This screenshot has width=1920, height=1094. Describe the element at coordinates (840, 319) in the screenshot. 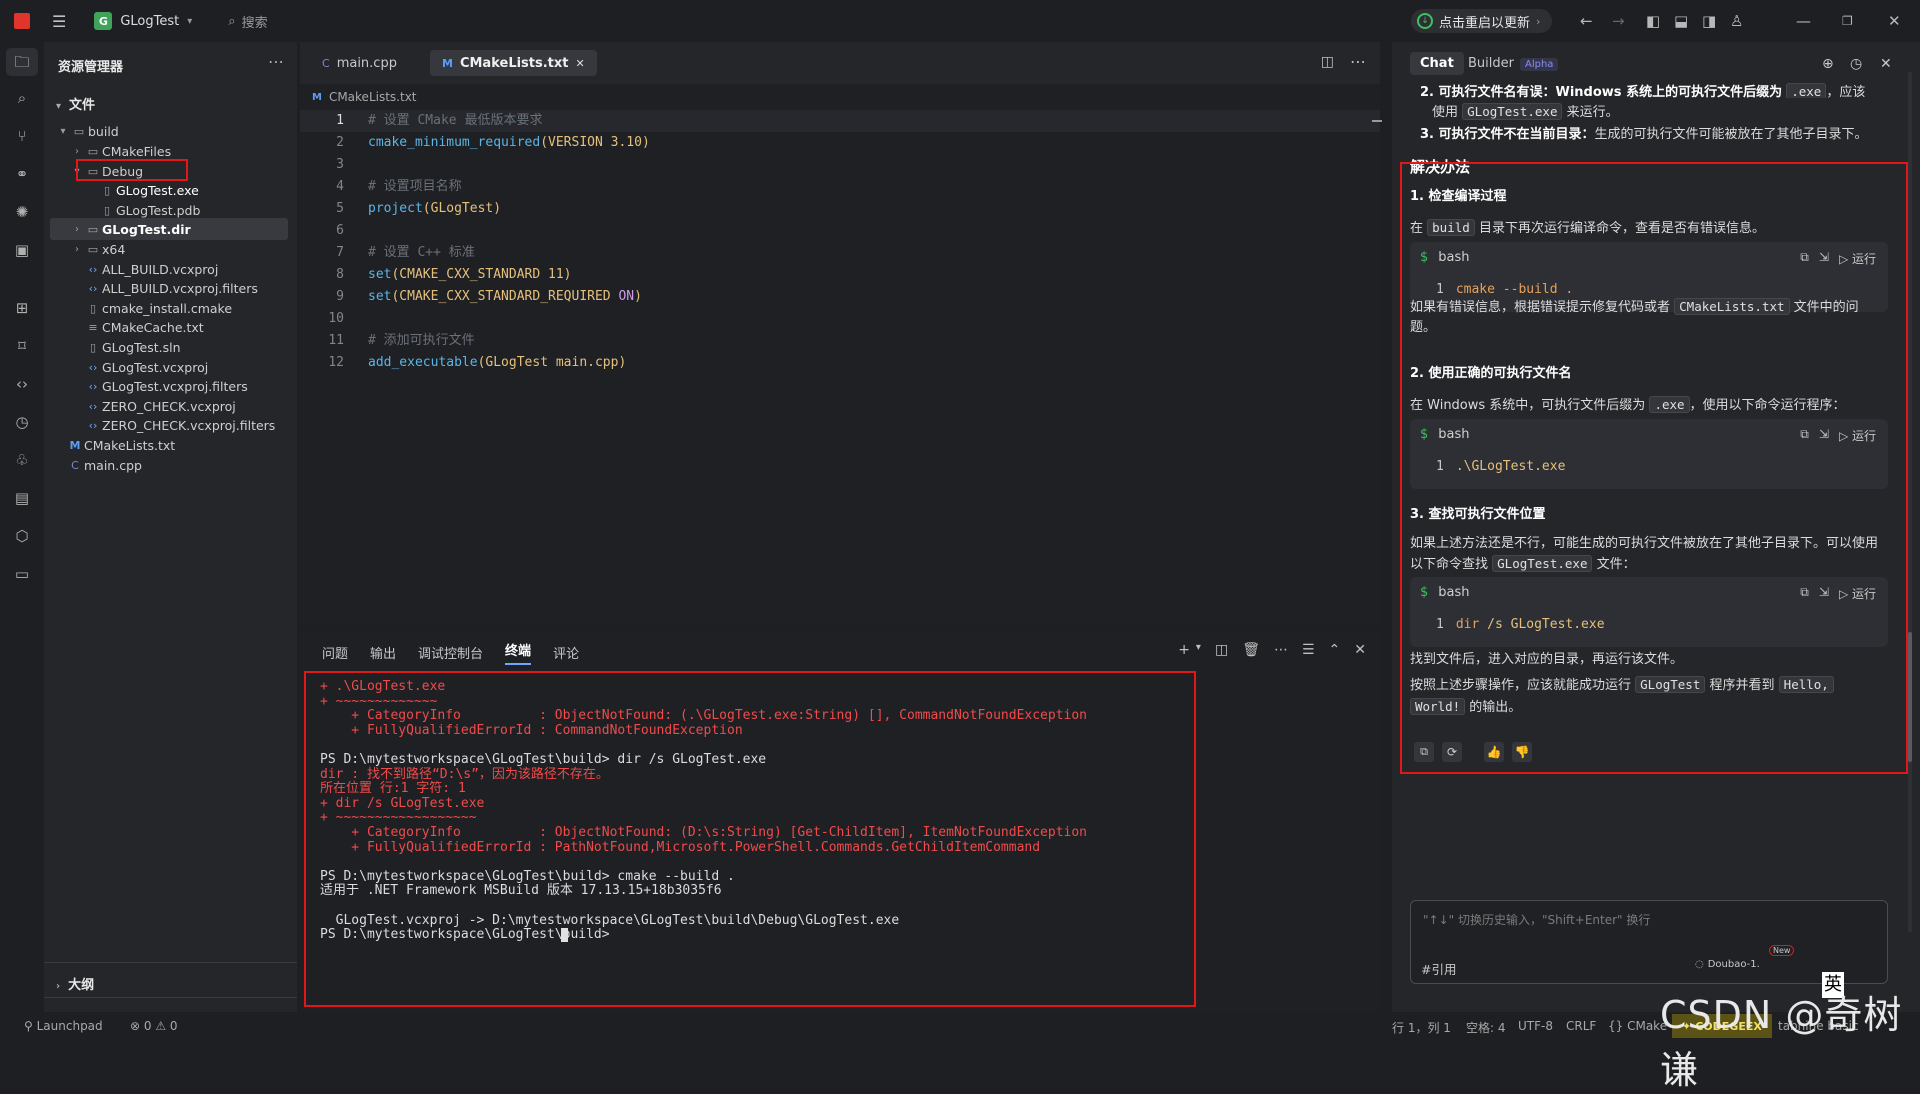

I see `code-line: 10` at that location.